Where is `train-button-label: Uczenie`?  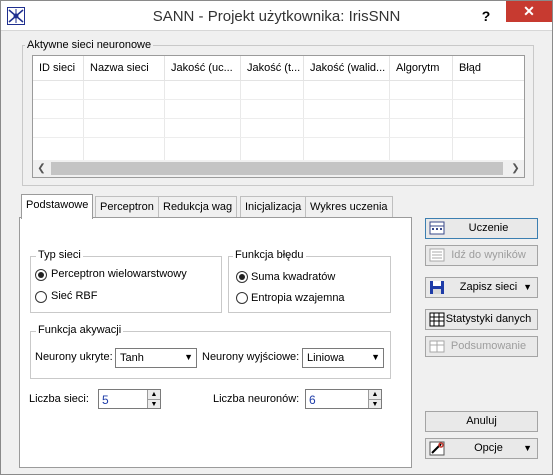 train-button-label: Uczenie is located at coordinates (488, 228).